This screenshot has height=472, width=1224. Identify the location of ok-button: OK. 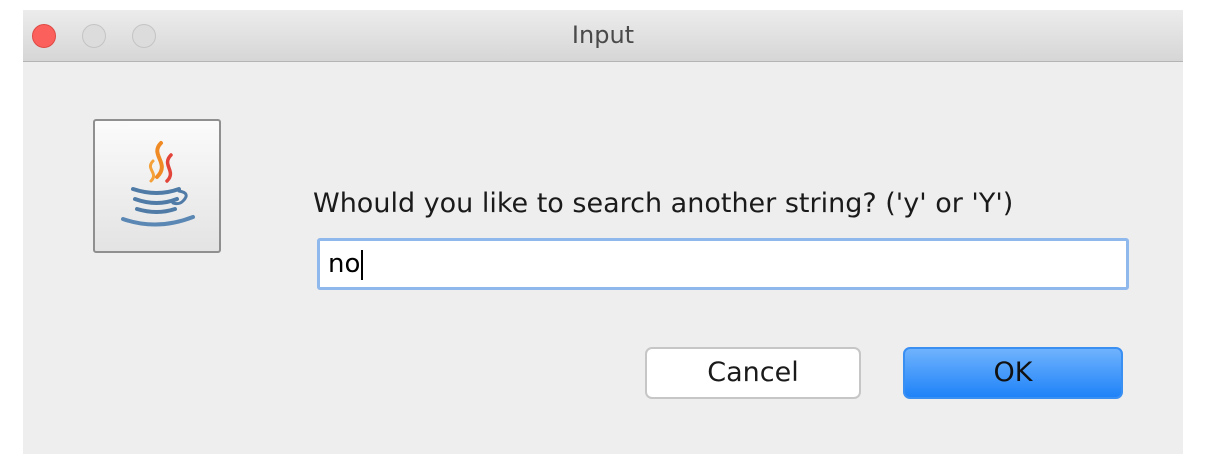
(1013, 373).